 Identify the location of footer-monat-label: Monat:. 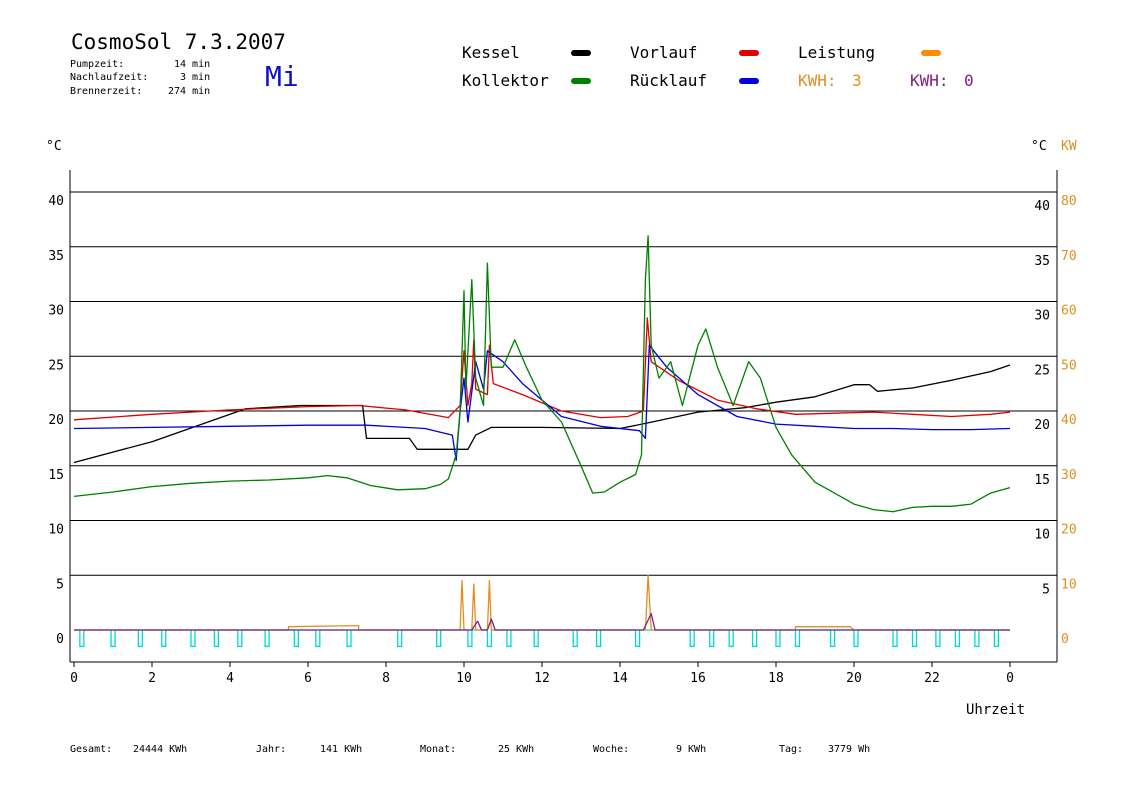
(438, 749).